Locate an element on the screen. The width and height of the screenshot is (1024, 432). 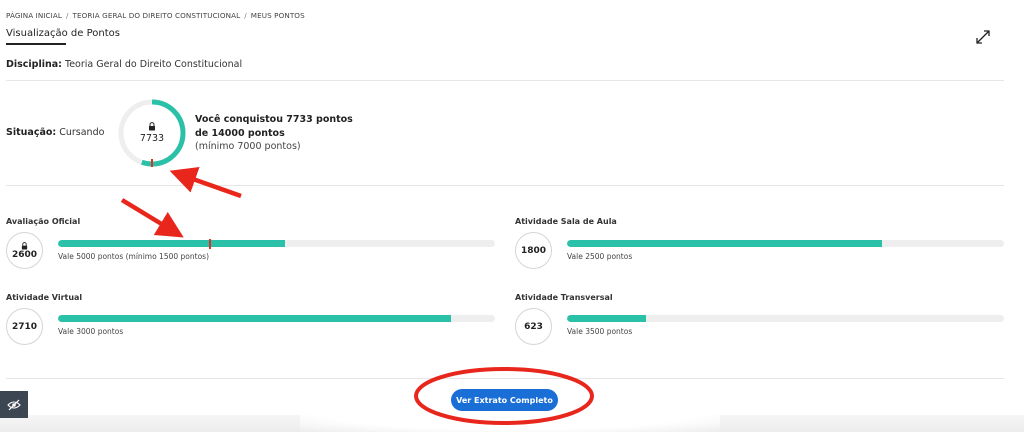
activity-points-value: 2710 is located at coordinates (24, 326).